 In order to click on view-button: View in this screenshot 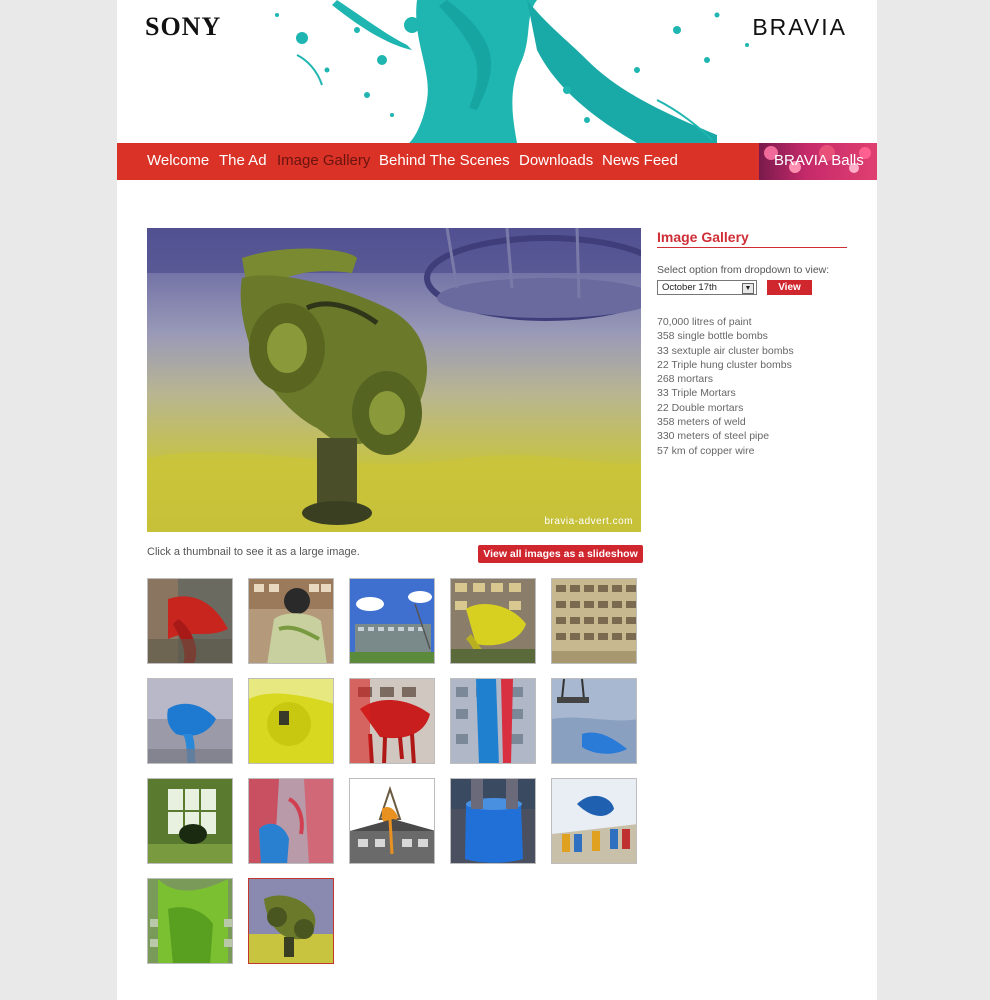, I will do `click(789, 287)`.